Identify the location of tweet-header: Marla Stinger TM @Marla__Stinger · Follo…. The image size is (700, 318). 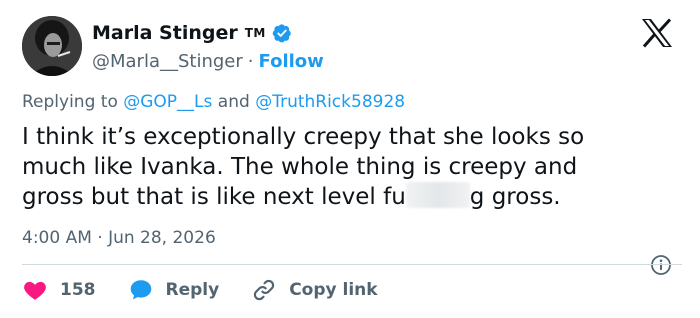
(208, 47).